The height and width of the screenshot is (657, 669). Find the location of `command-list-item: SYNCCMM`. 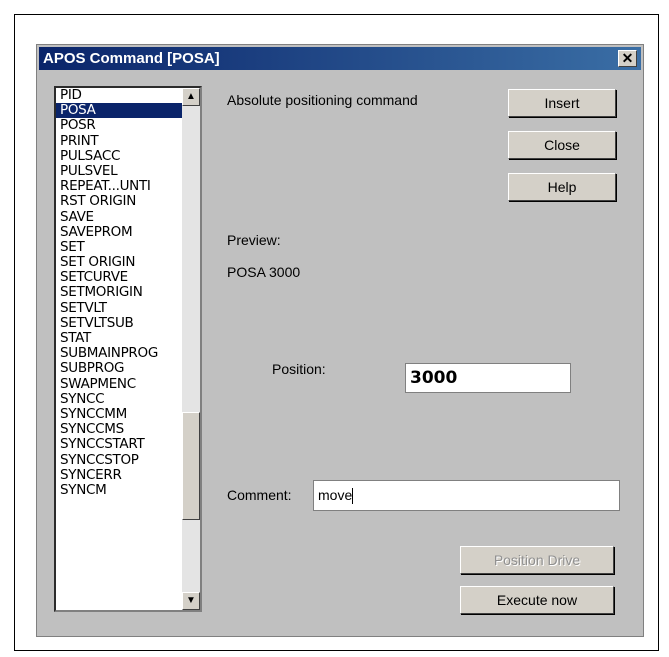

command-list-item: SYNCCMM is located at coordinates (119, 414).